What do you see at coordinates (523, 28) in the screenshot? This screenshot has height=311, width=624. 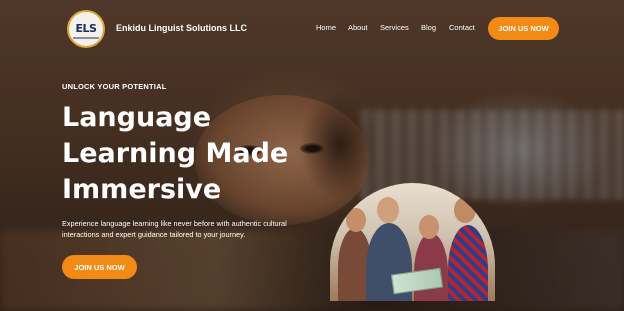 I see `join-us-button-header: JOIN US NOW` at bounding box center [523, 28].